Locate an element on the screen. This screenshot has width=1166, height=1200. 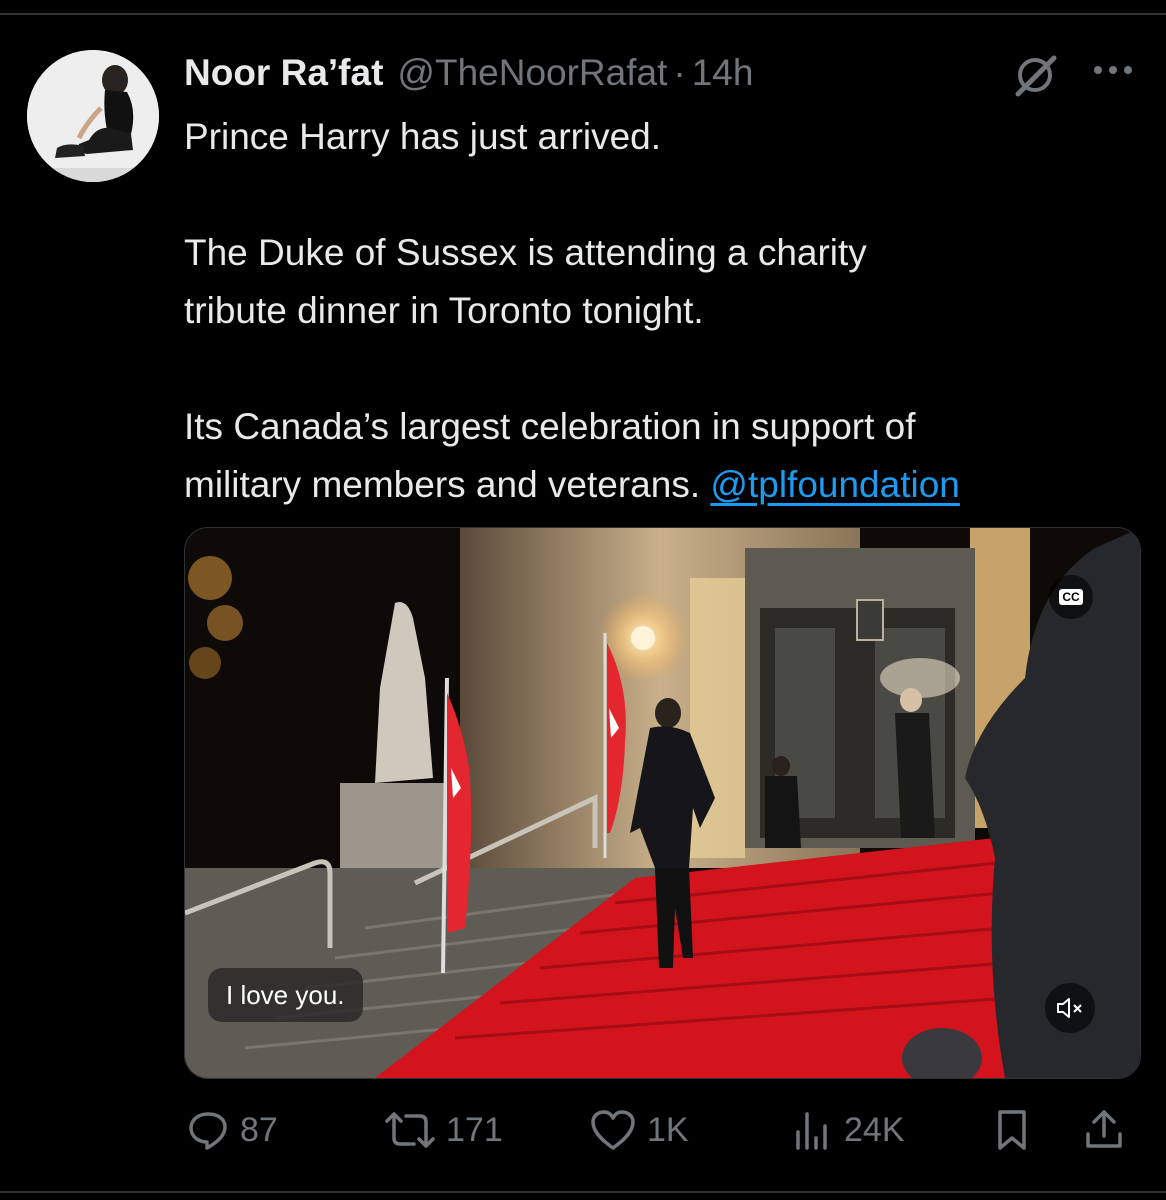
repost-count: 171 is located at coordinates (474, 1129).